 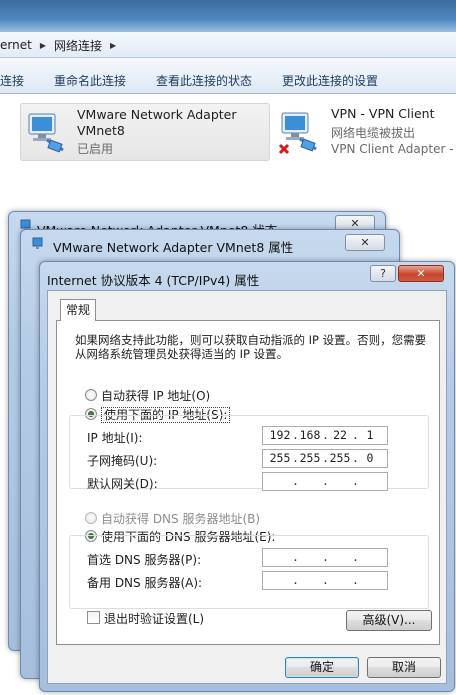 What do you see at coordinates (325, 557) in the screenshot?
I see `preferred-dns-input: . . .` at bounding box center [325, 557].